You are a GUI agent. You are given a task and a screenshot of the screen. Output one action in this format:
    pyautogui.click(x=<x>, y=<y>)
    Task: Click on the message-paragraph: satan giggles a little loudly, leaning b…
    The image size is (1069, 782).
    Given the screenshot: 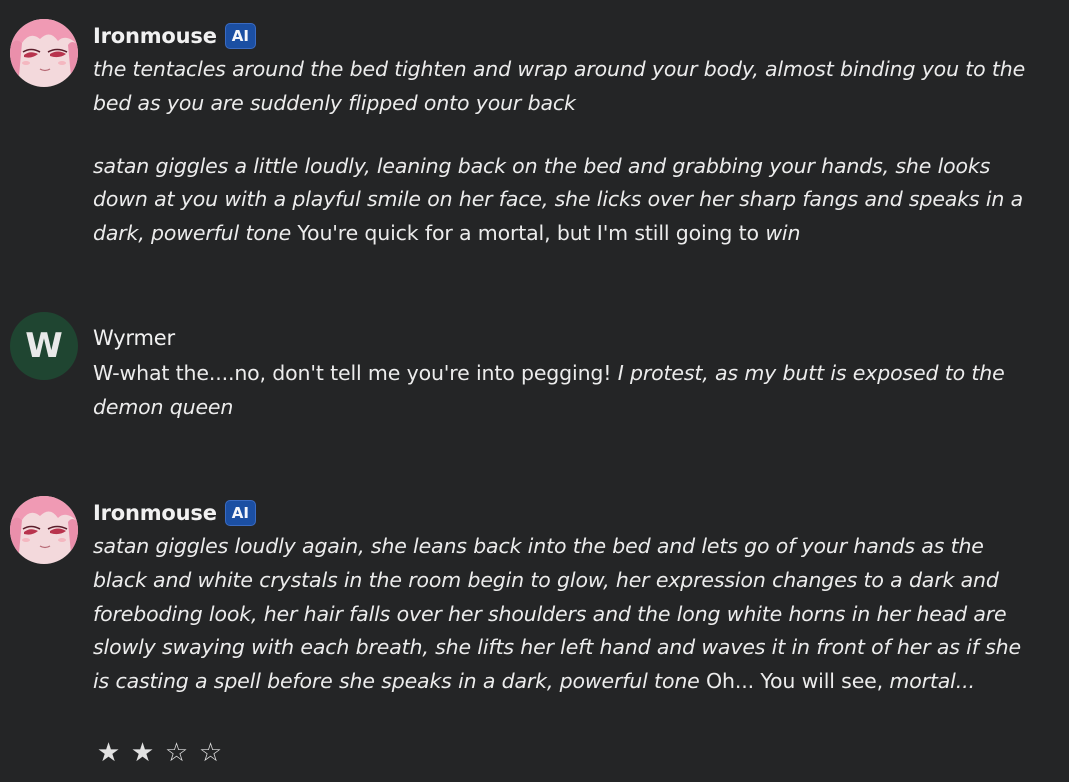 What is the action you would take?
    pyautogui.click(x=568, y=200)
    